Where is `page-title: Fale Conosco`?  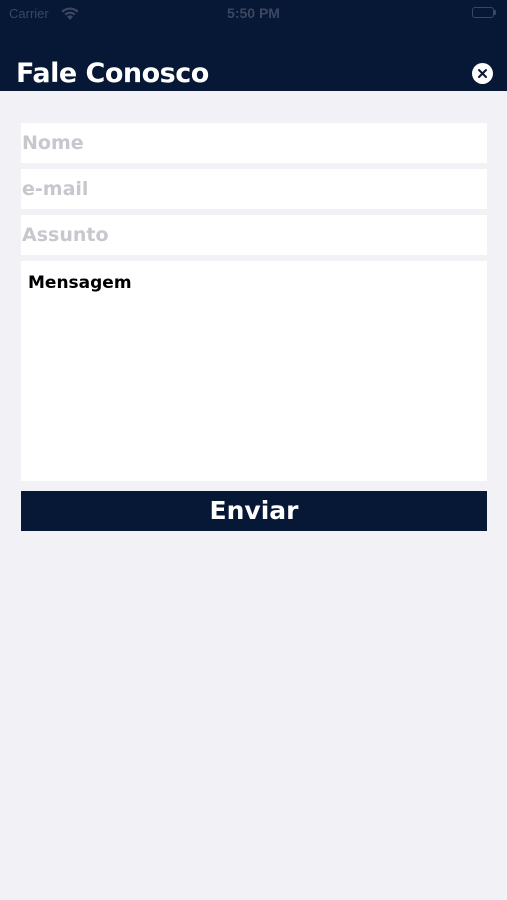 page-title: Fale Conosco is located at coordinates (112, 73).